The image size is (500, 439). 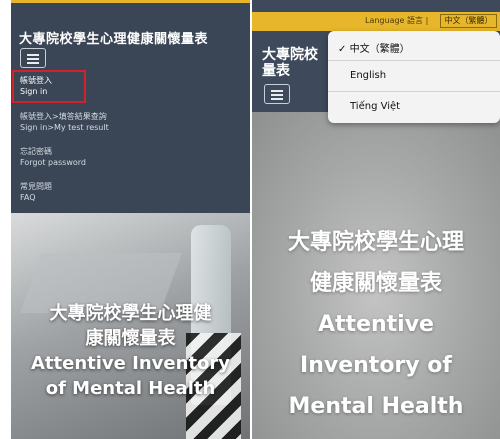 What do you see at coordinates (64, 122) in the screenshot?
I see `menu-item-my-test-result: 帳號登入>填答結果查詢 Sign in>My test result` at bounding box center [64, 122].